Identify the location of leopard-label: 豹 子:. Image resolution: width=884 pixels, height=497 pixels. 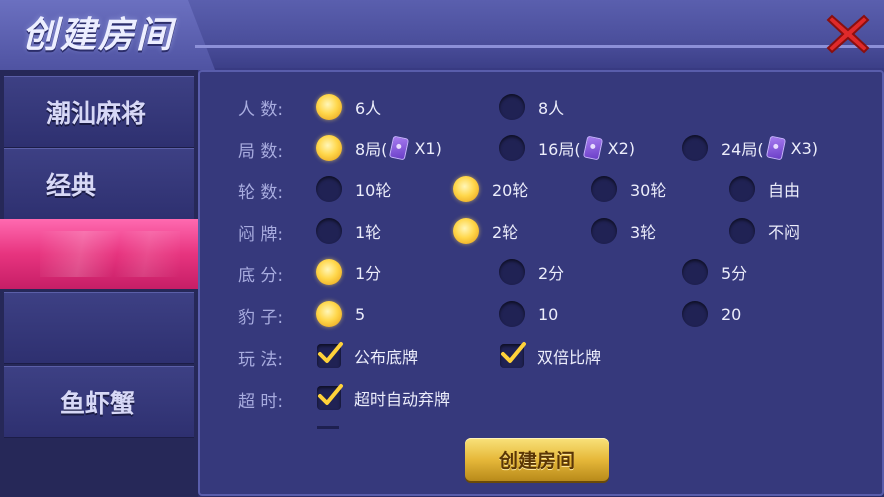
(261, 318).